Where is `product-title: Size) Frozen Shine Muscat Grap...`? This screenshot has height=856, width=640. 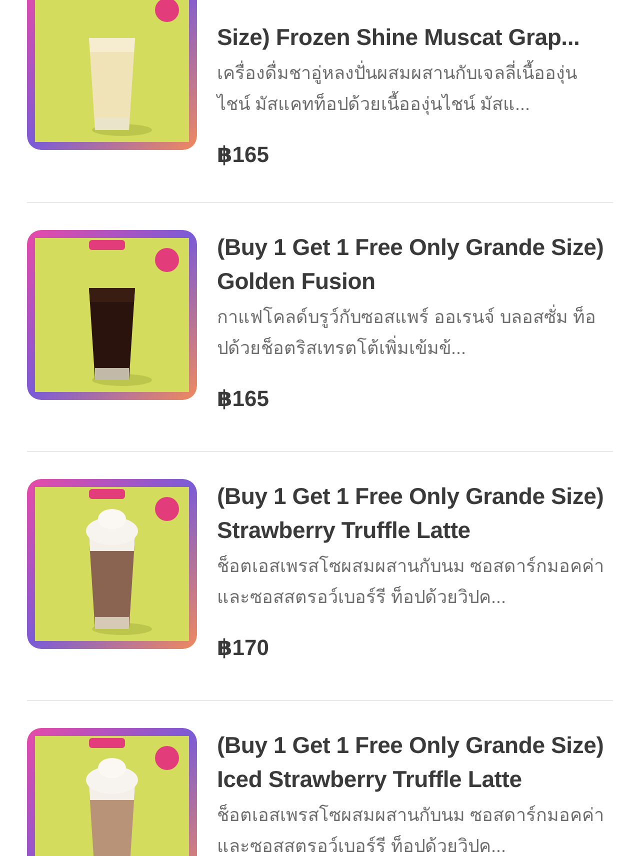 product-title: Size) Frozen Shine Muscat Grap... is located at coordinates (413, 37).